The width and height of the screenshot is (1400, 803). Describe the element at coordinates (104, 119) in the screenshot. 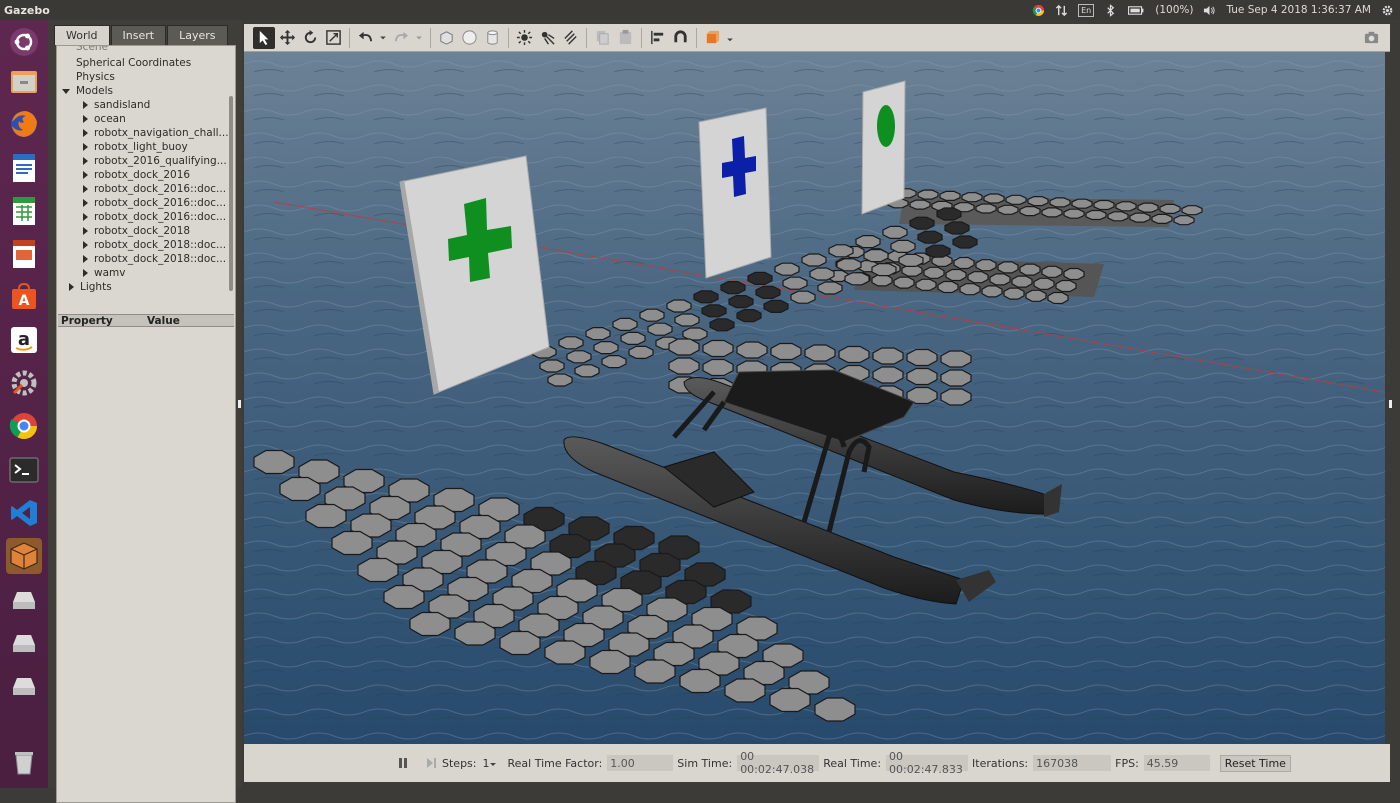

I see `tree-item-model: ocean` at that location.